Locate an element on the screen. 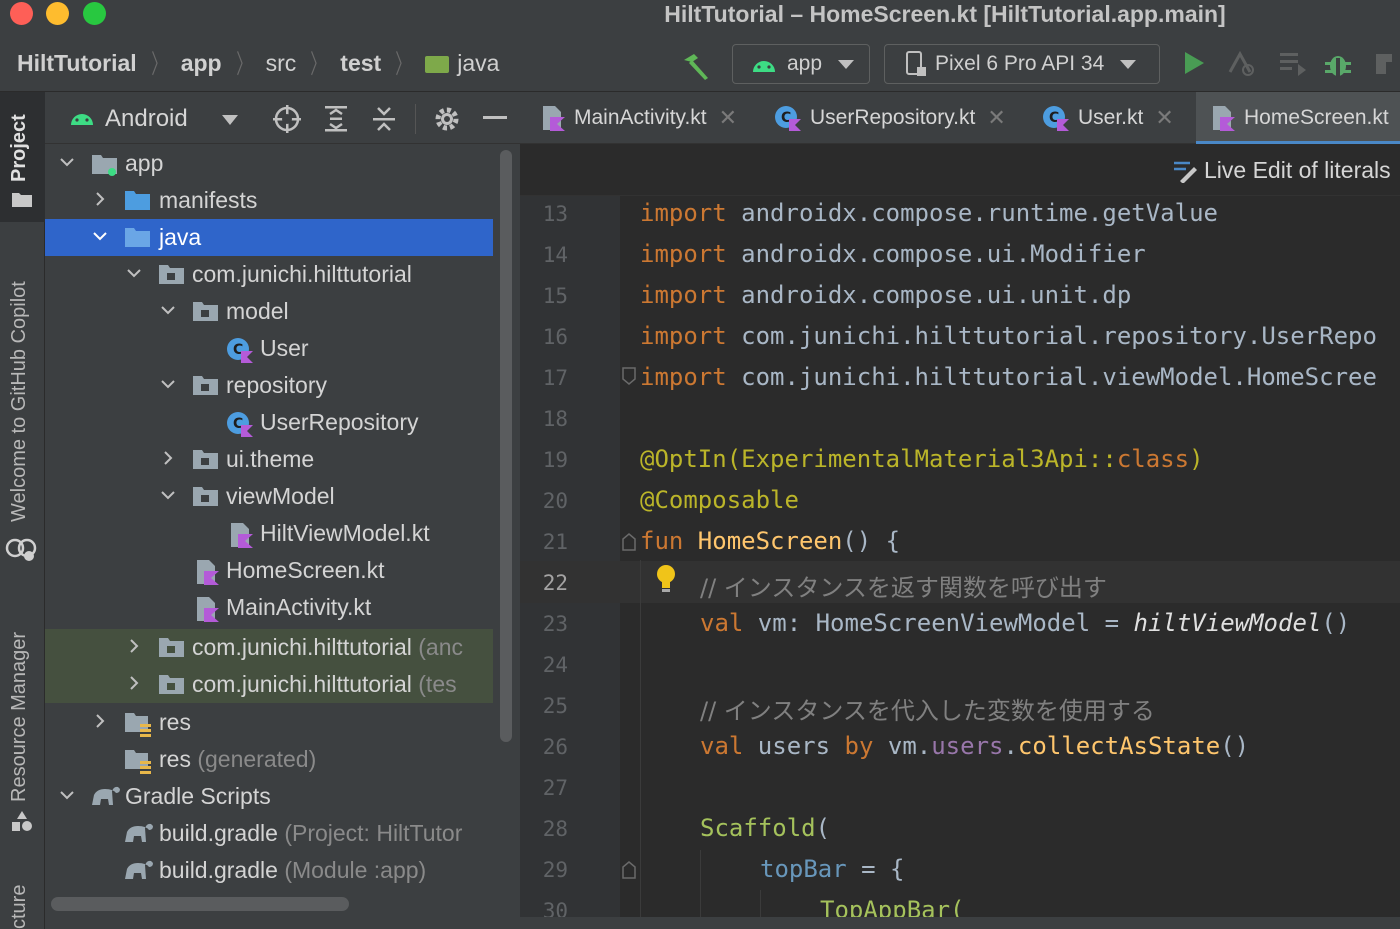 This screenshot has width=1400, height=929. resource-manager-tool-tab: Resource Manager is located at coordinates (19, 717).